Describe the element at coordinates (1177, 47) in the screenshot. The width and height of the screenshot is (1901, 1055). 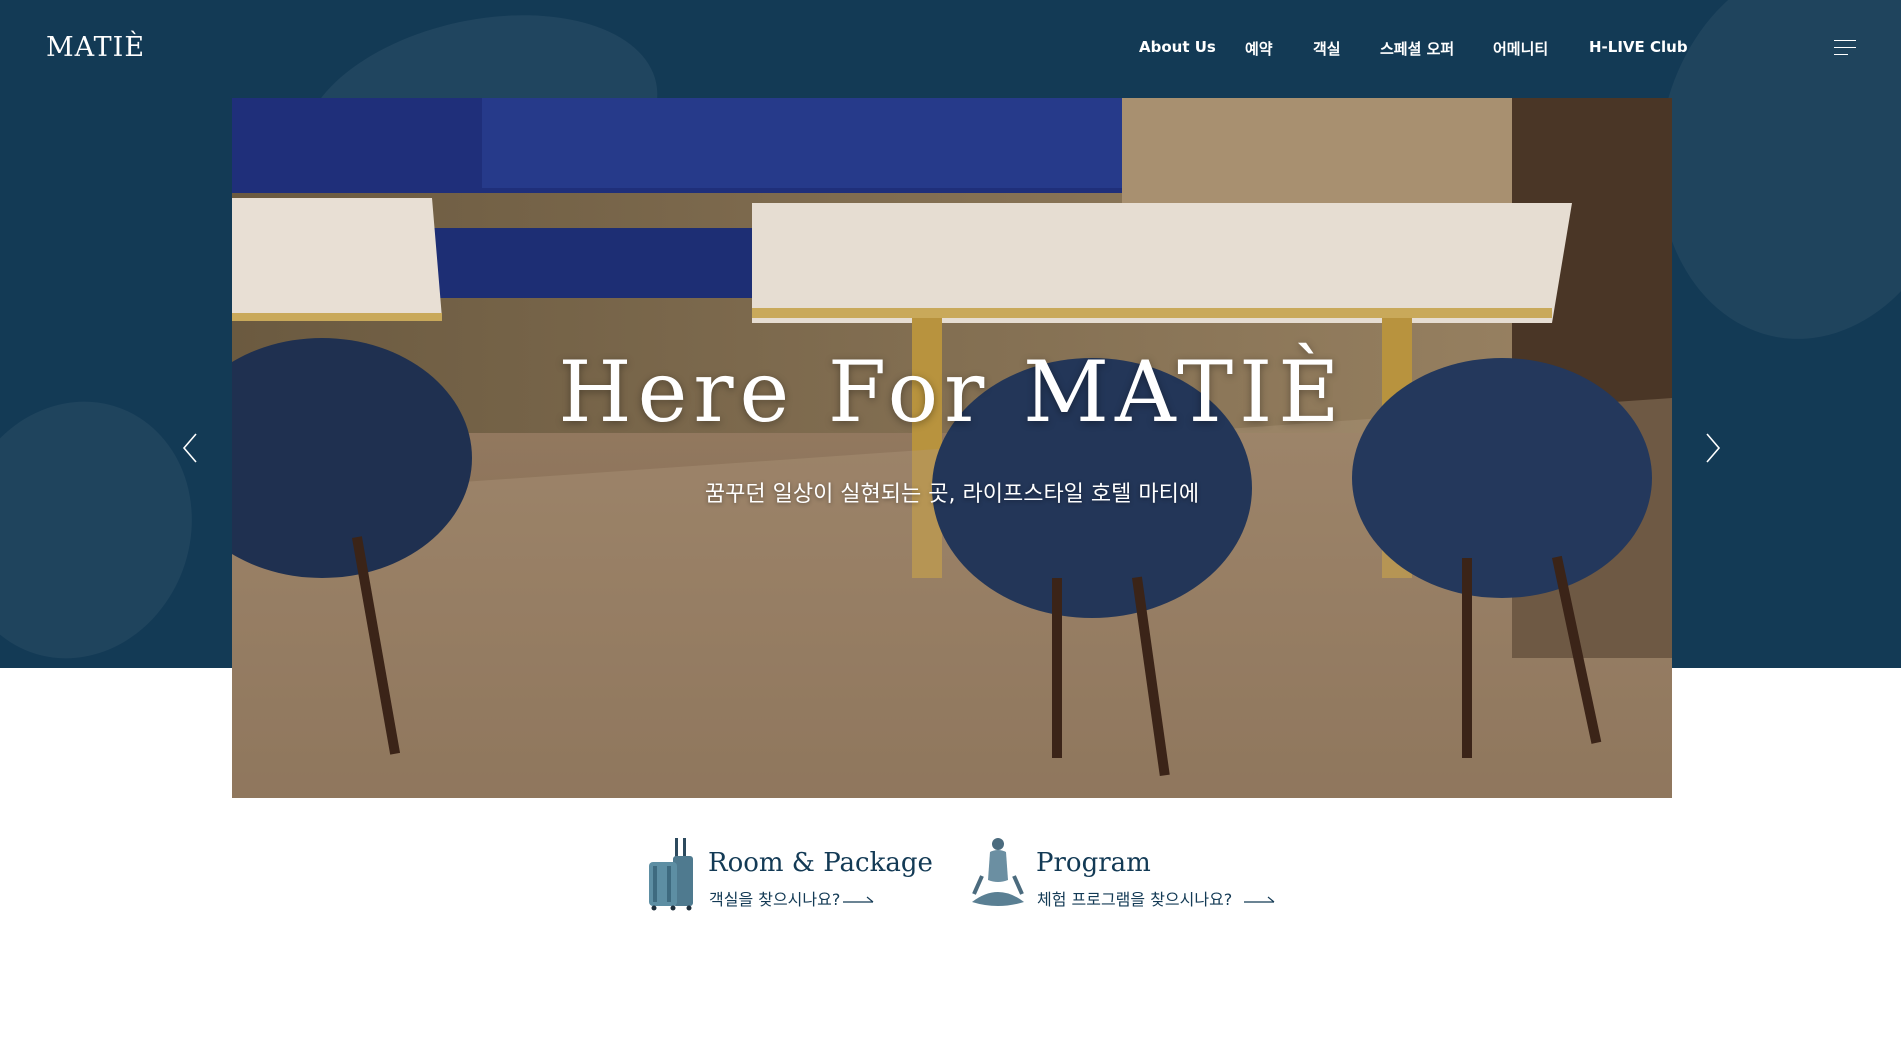
I see `nav-item-about-us: About Us` at that location.